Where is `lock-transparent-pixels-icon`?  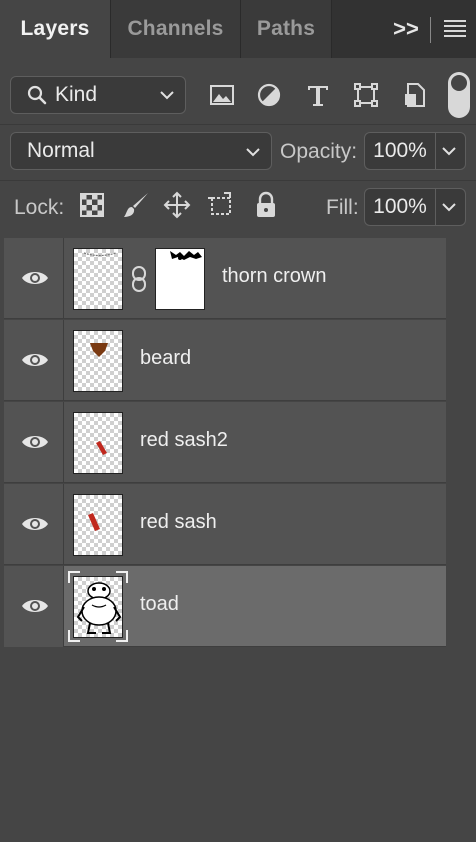 lock-transparent-pixels-icon is located at coordinates (92, 205).